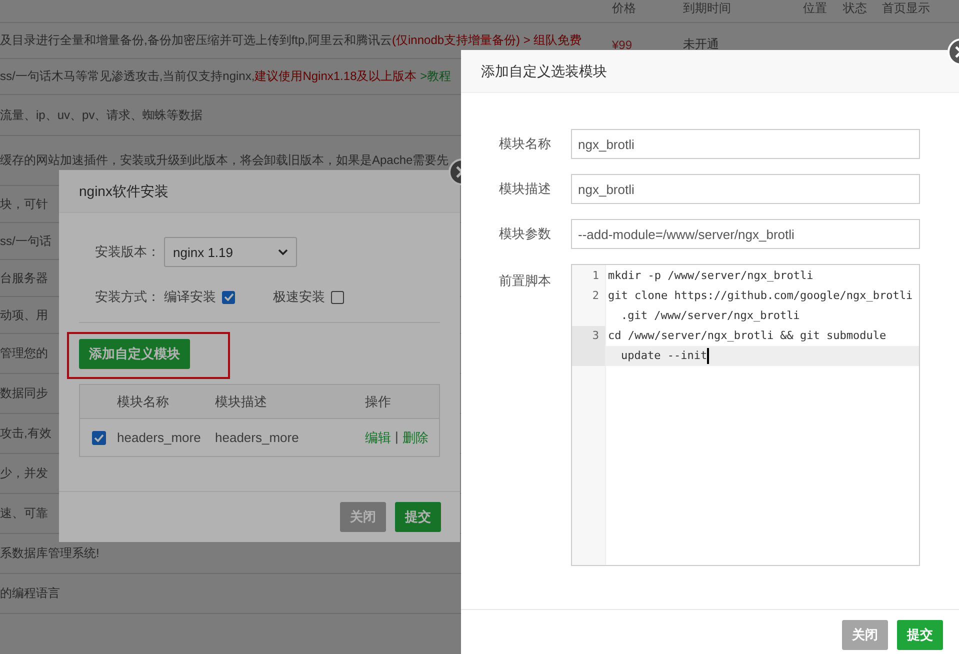 The image size is (959, 654). What do you see at coordinates (378, 401) in the screenshot?
I see `table-header: 操作` at bounding box center [378, 401].